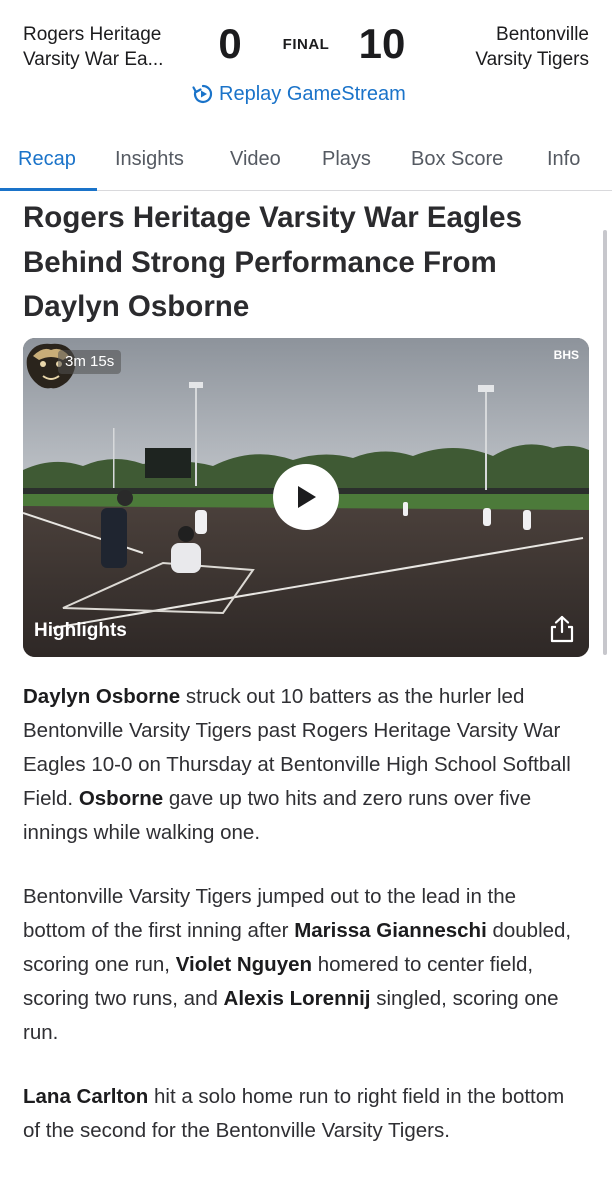 The width and height of the screenshot is (612, 1200). Describe the element at coordinates (80, 630) in the screenshot. I see `video-title: Highlights` at that location.